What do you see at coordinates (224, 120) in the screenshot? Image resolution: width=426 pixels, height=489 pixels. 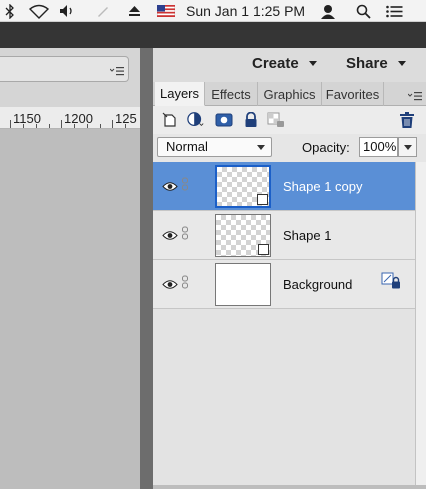 I see `layer-mask-icon` at bounding box center [224, 120].